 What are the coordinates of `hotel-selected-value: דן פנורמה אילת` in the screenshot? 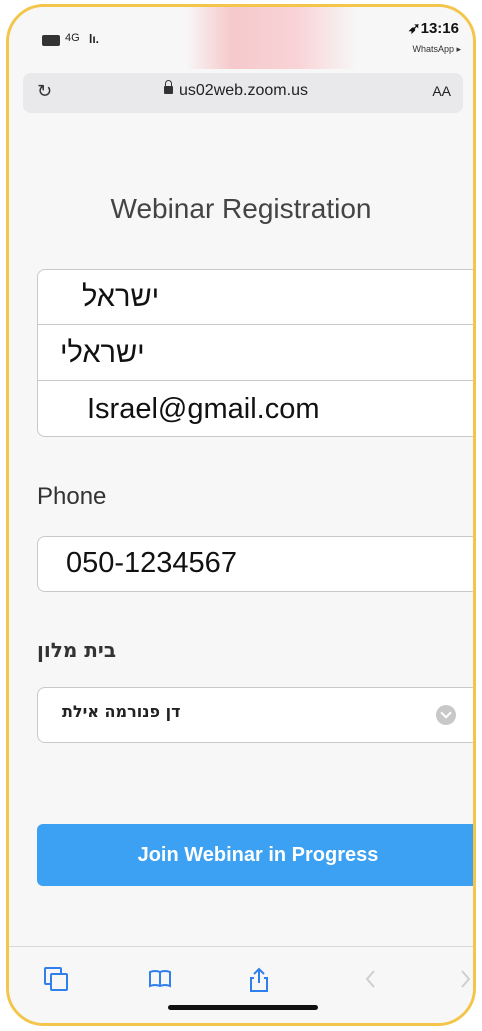 It's located at (121, 711).